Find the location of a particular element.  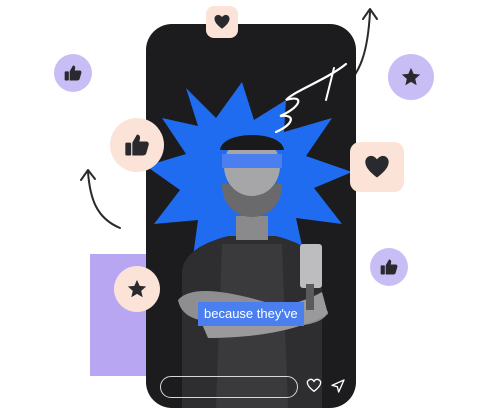

story-caption: because they've is located at coordinates (251, 314).